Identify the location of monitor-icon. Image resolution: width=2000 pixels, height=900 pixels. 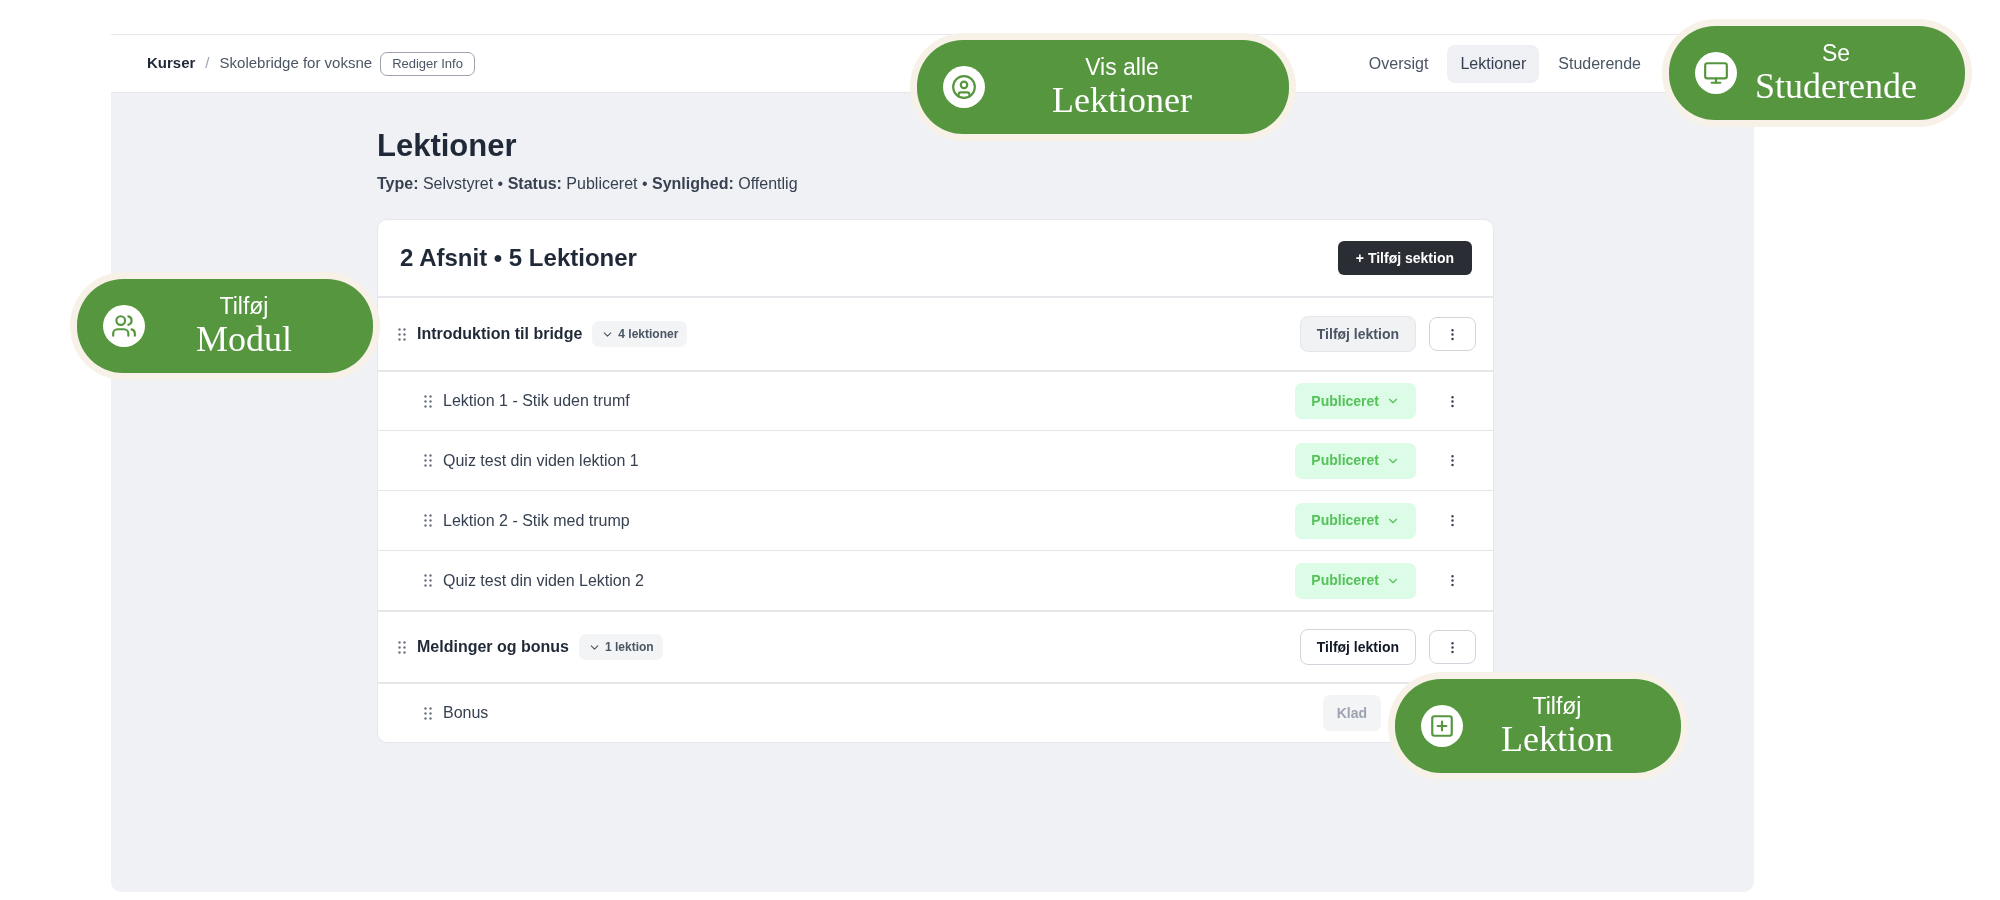
(1716, 73).